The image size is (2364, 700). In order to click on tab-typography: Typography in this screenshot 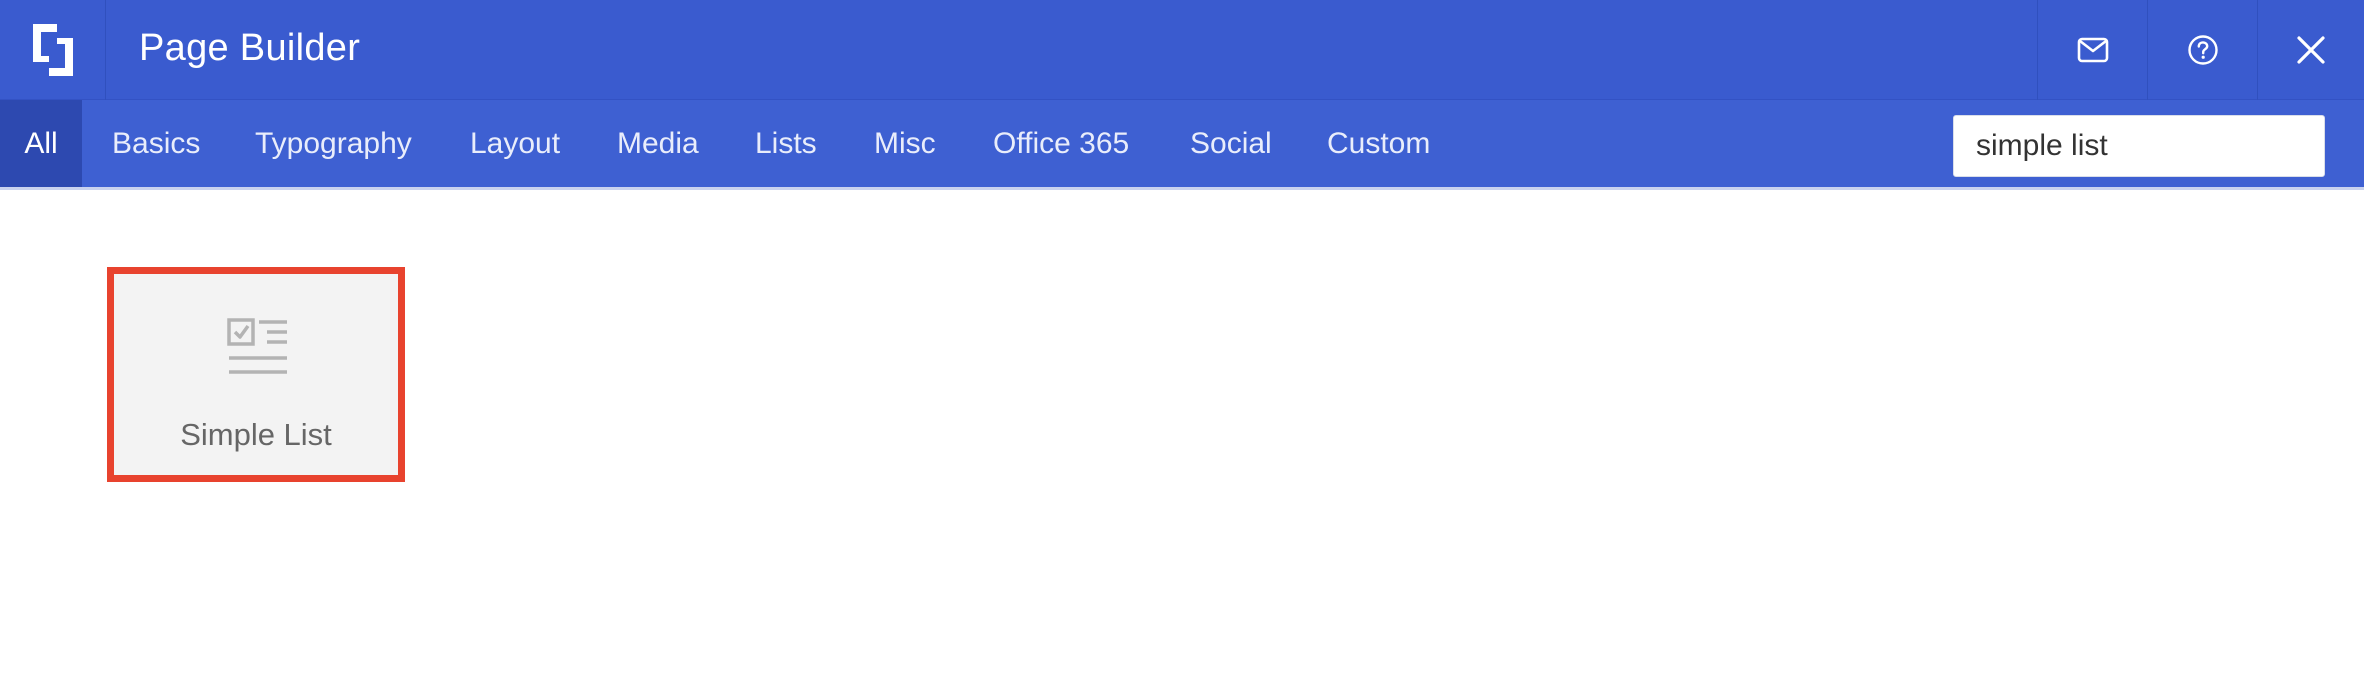, I will do `click(333, 143)`.